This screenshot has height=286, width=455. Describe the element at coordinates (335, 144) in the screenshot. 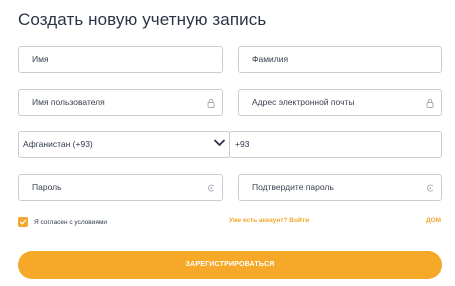

I see `phone-field: +93` at that location.